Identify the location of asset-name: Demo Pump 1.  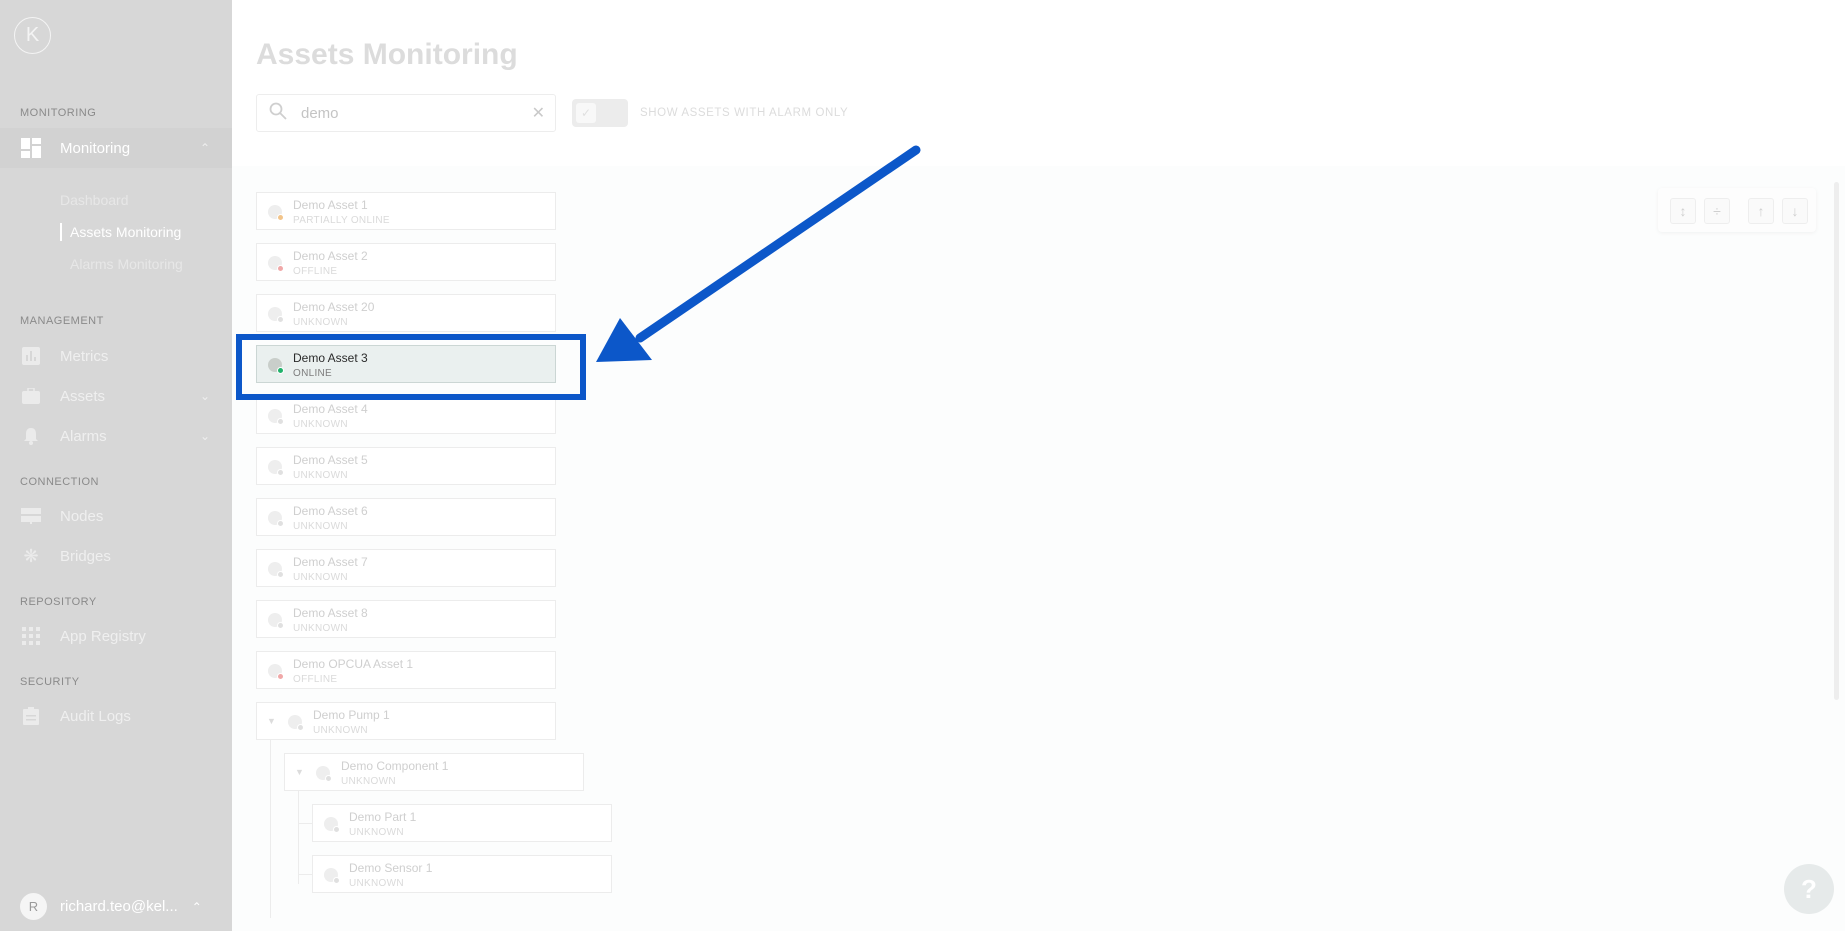
(351, 715).